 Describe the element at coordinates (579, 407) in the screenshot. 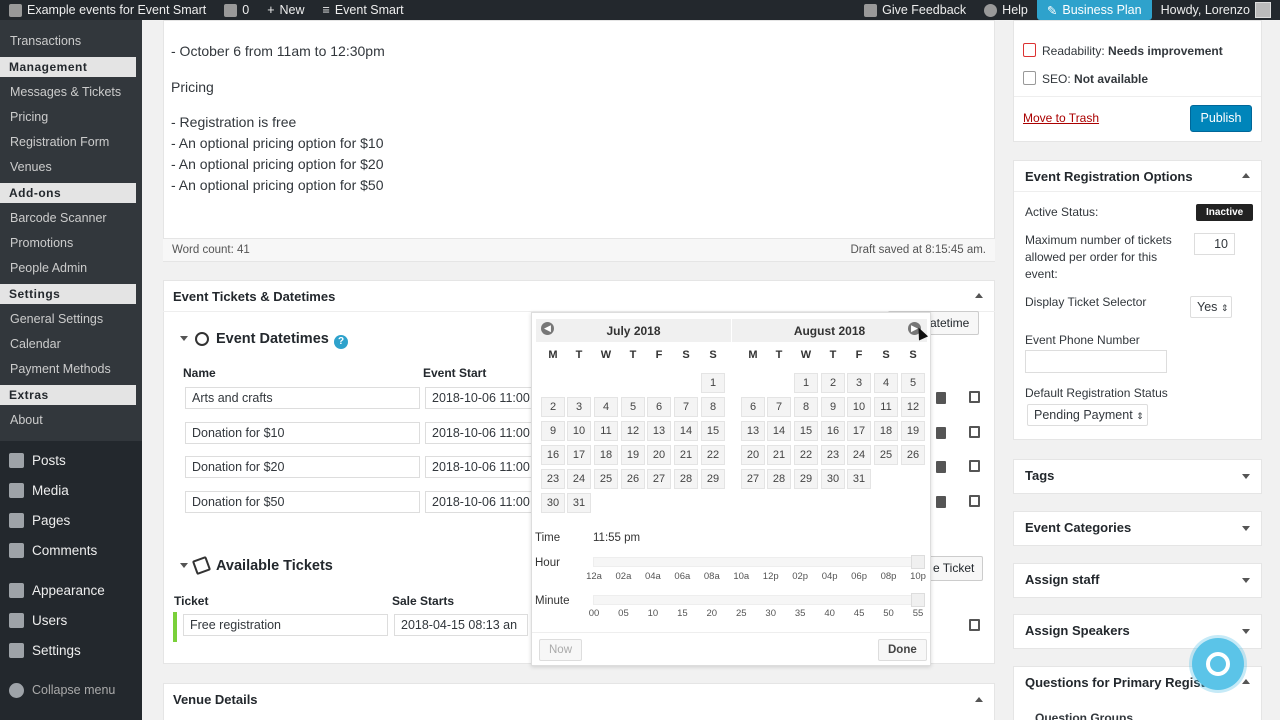

I see `calendar-day: 3` at that location.